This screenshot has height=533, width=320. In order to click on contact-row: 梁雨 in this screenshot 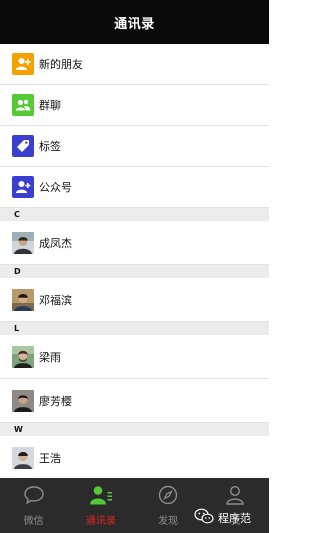, I will do `click(134, 357)`.